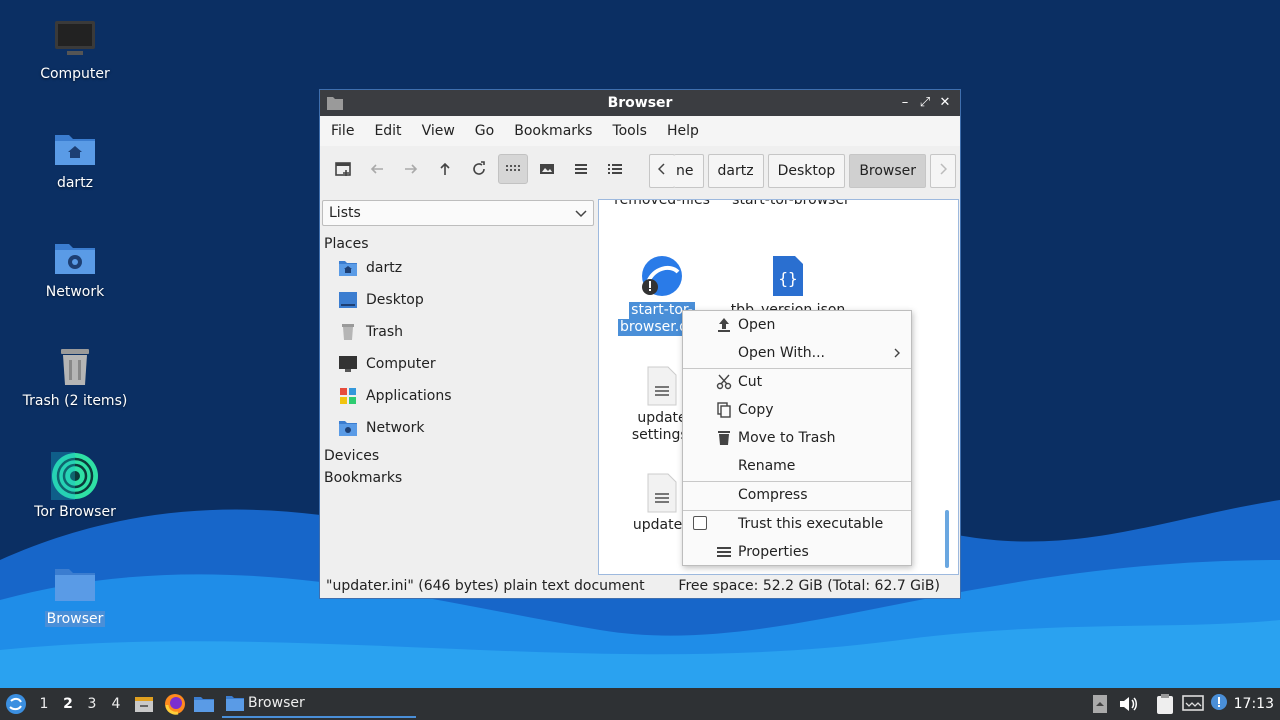 The width and height of the screenshot is (1280, 720). What do you see at coordinates (75, 595) in the screenshot?
I see `desktop-icon-browser-folder: Browser` at bounding box center [75, 595].